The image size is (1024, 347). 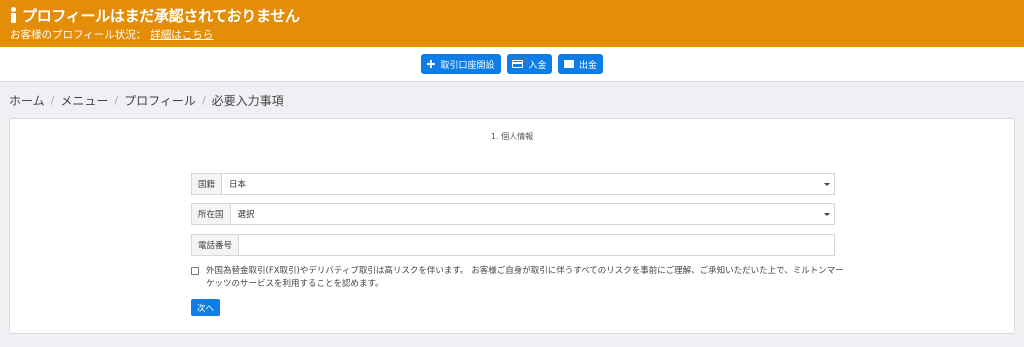 I want to click on open-trading-account-button: 取引口座開設, so click(x=461, y=64).